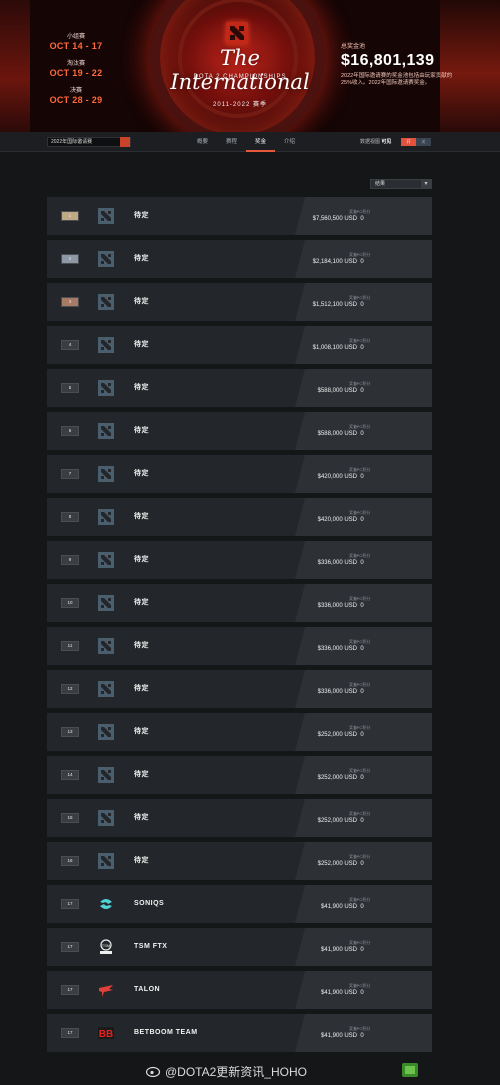  What do you see at coordinates (239, 732) in the screenshot?
I see `standings-row: 13 待定 奖金 $252,000 USD DPC积分 0` at bounding box center [239, 732].